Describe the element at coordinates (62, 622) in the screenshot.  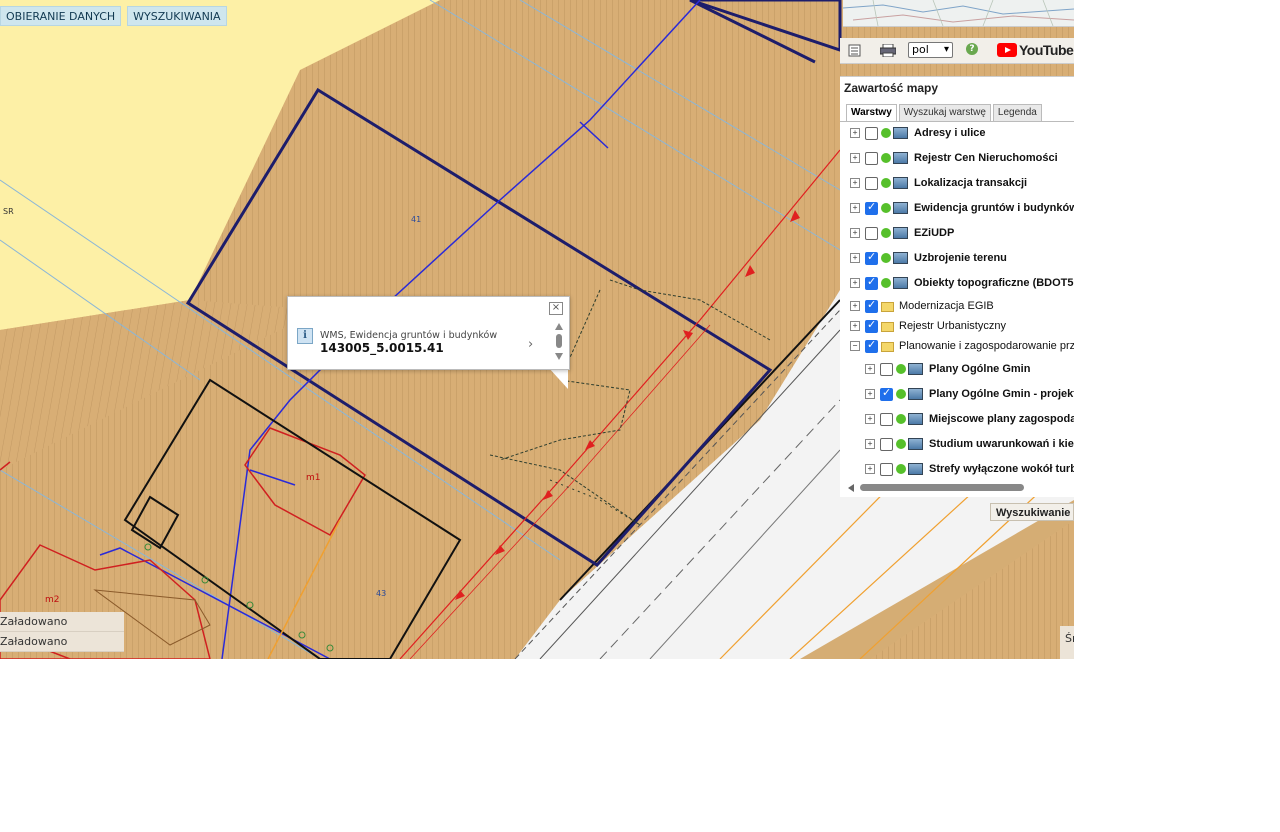
I see `status-line-1: Załadowano` at that location.